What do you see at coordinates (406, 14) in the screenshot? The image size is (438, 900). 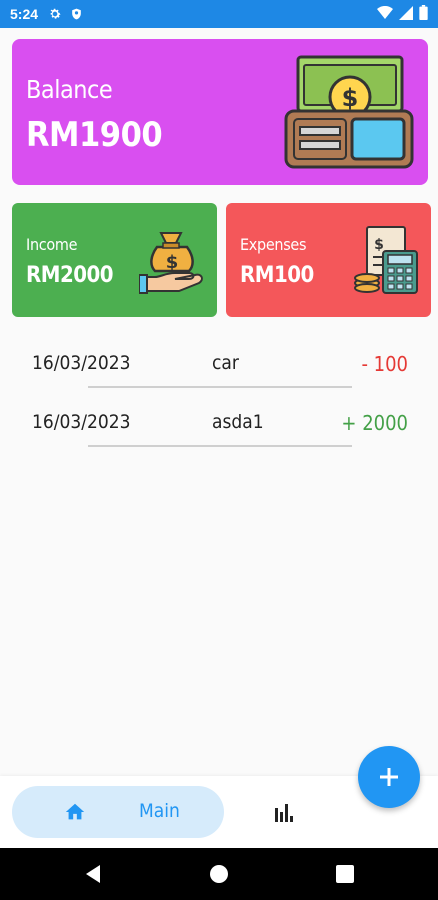 I see `signal-icon` at bounding box center [406, 14].